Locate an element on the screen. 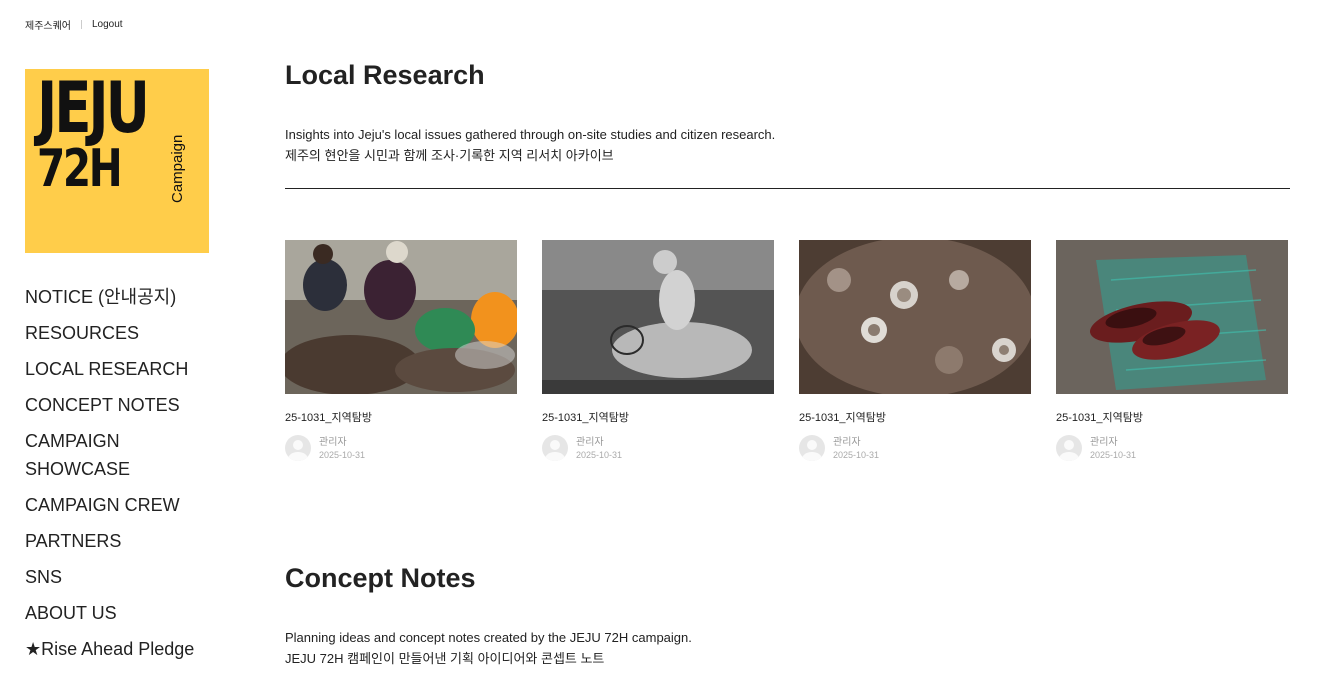 The image size is (1318, 678). nav-item-sns: SNS is located at coordinates (125, 577).